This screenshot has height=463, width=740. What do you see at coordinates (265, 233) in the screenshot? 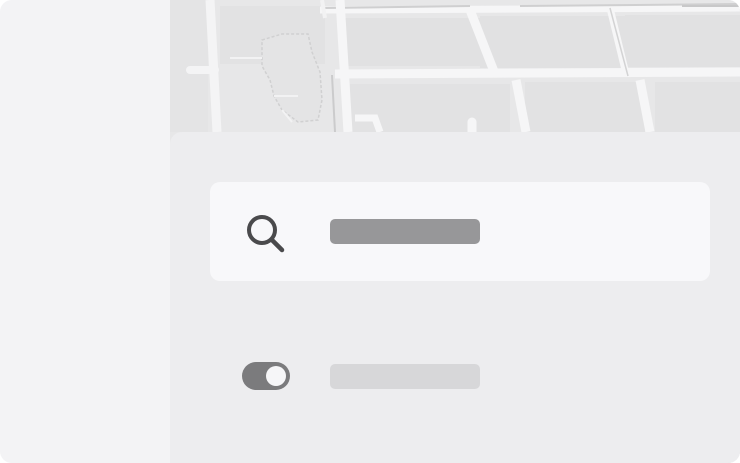
I see `search-icon` at bounding box center [265, 233].